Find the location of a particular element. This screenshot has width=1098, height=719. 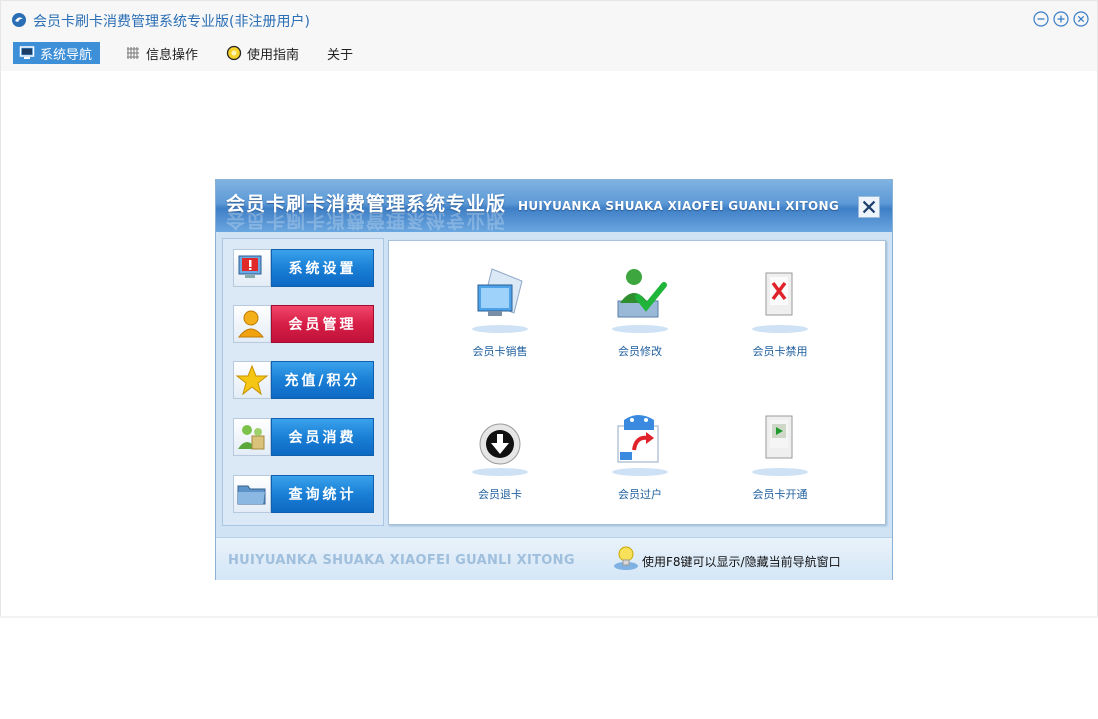

menu-bar: 系统导航 信息操作 使用指南 关于 is located at coordinates (549, 55).